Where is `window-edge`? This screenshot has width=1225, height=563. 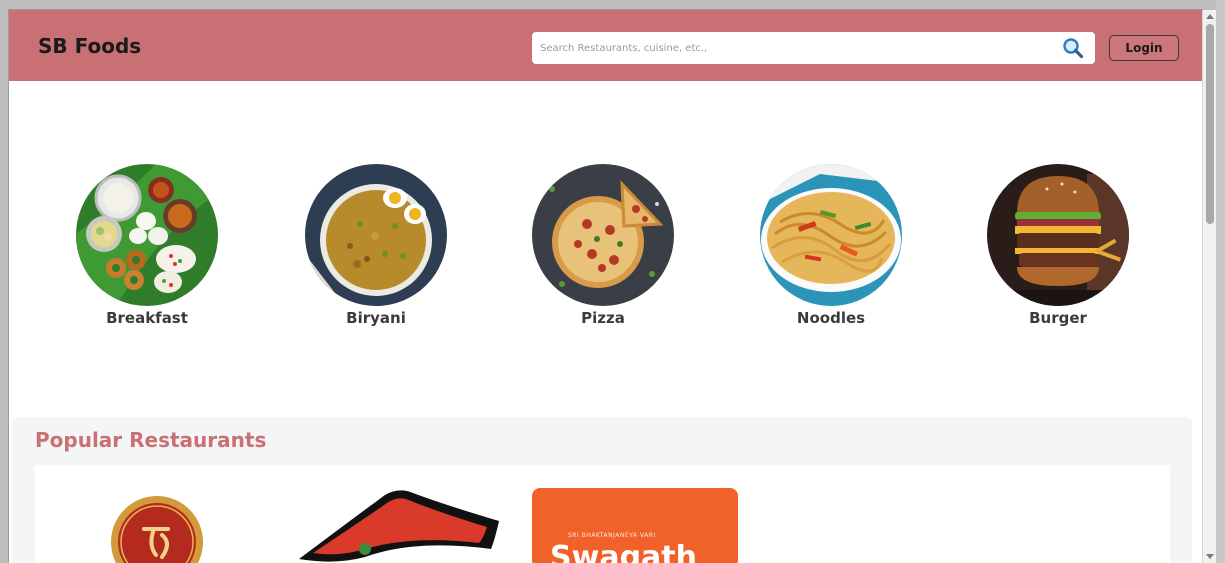
window-edge is located at coordinates (1220, 281).